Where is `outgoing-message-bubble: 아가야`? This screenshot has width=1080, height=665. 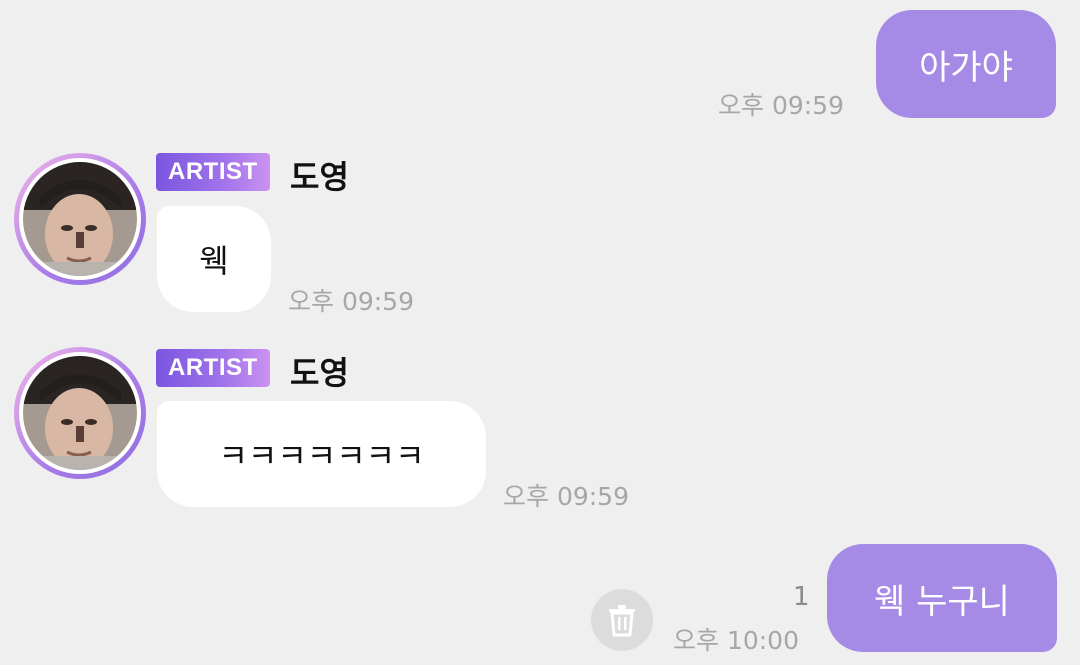
outgoing-message-bubble: 아가야 is located at coordinates (966, 64).